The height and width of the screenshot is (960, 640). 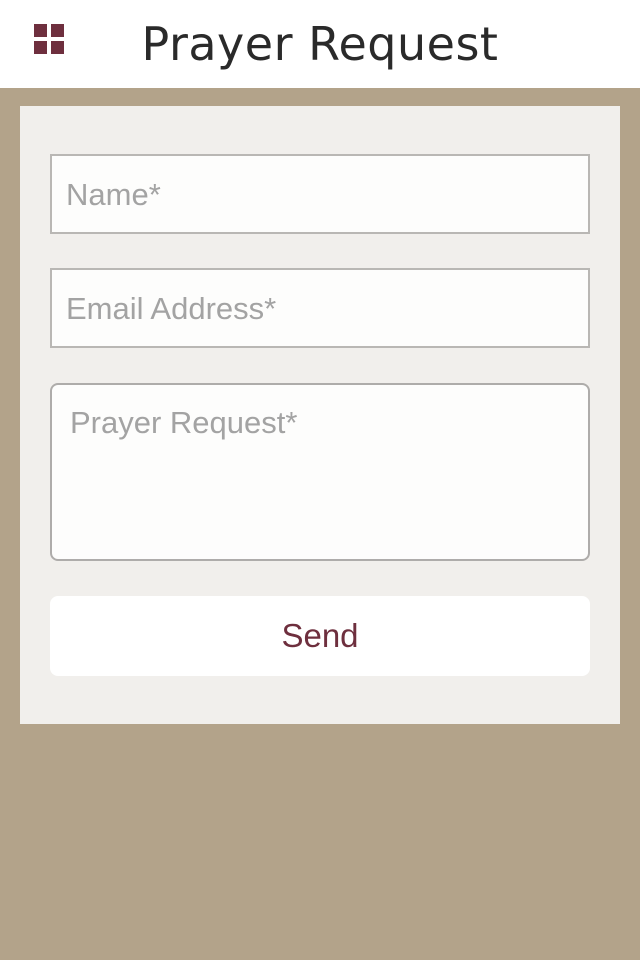 What do you see at coordinates (113, 194) in the screenshot?
I see `name-placeholder: Name*` at bounding box center [113, 194].